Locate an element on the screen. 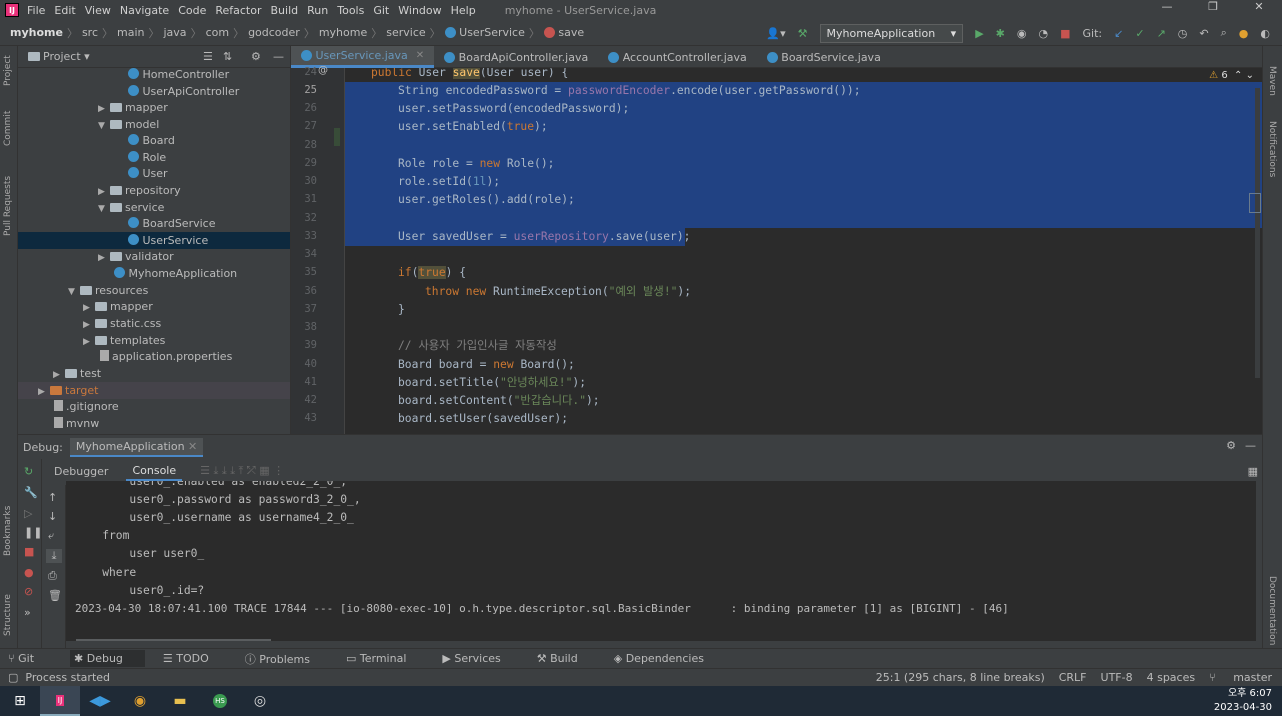 The height and width of the screenshot is (716, 1282). scroll-up-icon: ↑ is located at coordinates (56, 497).